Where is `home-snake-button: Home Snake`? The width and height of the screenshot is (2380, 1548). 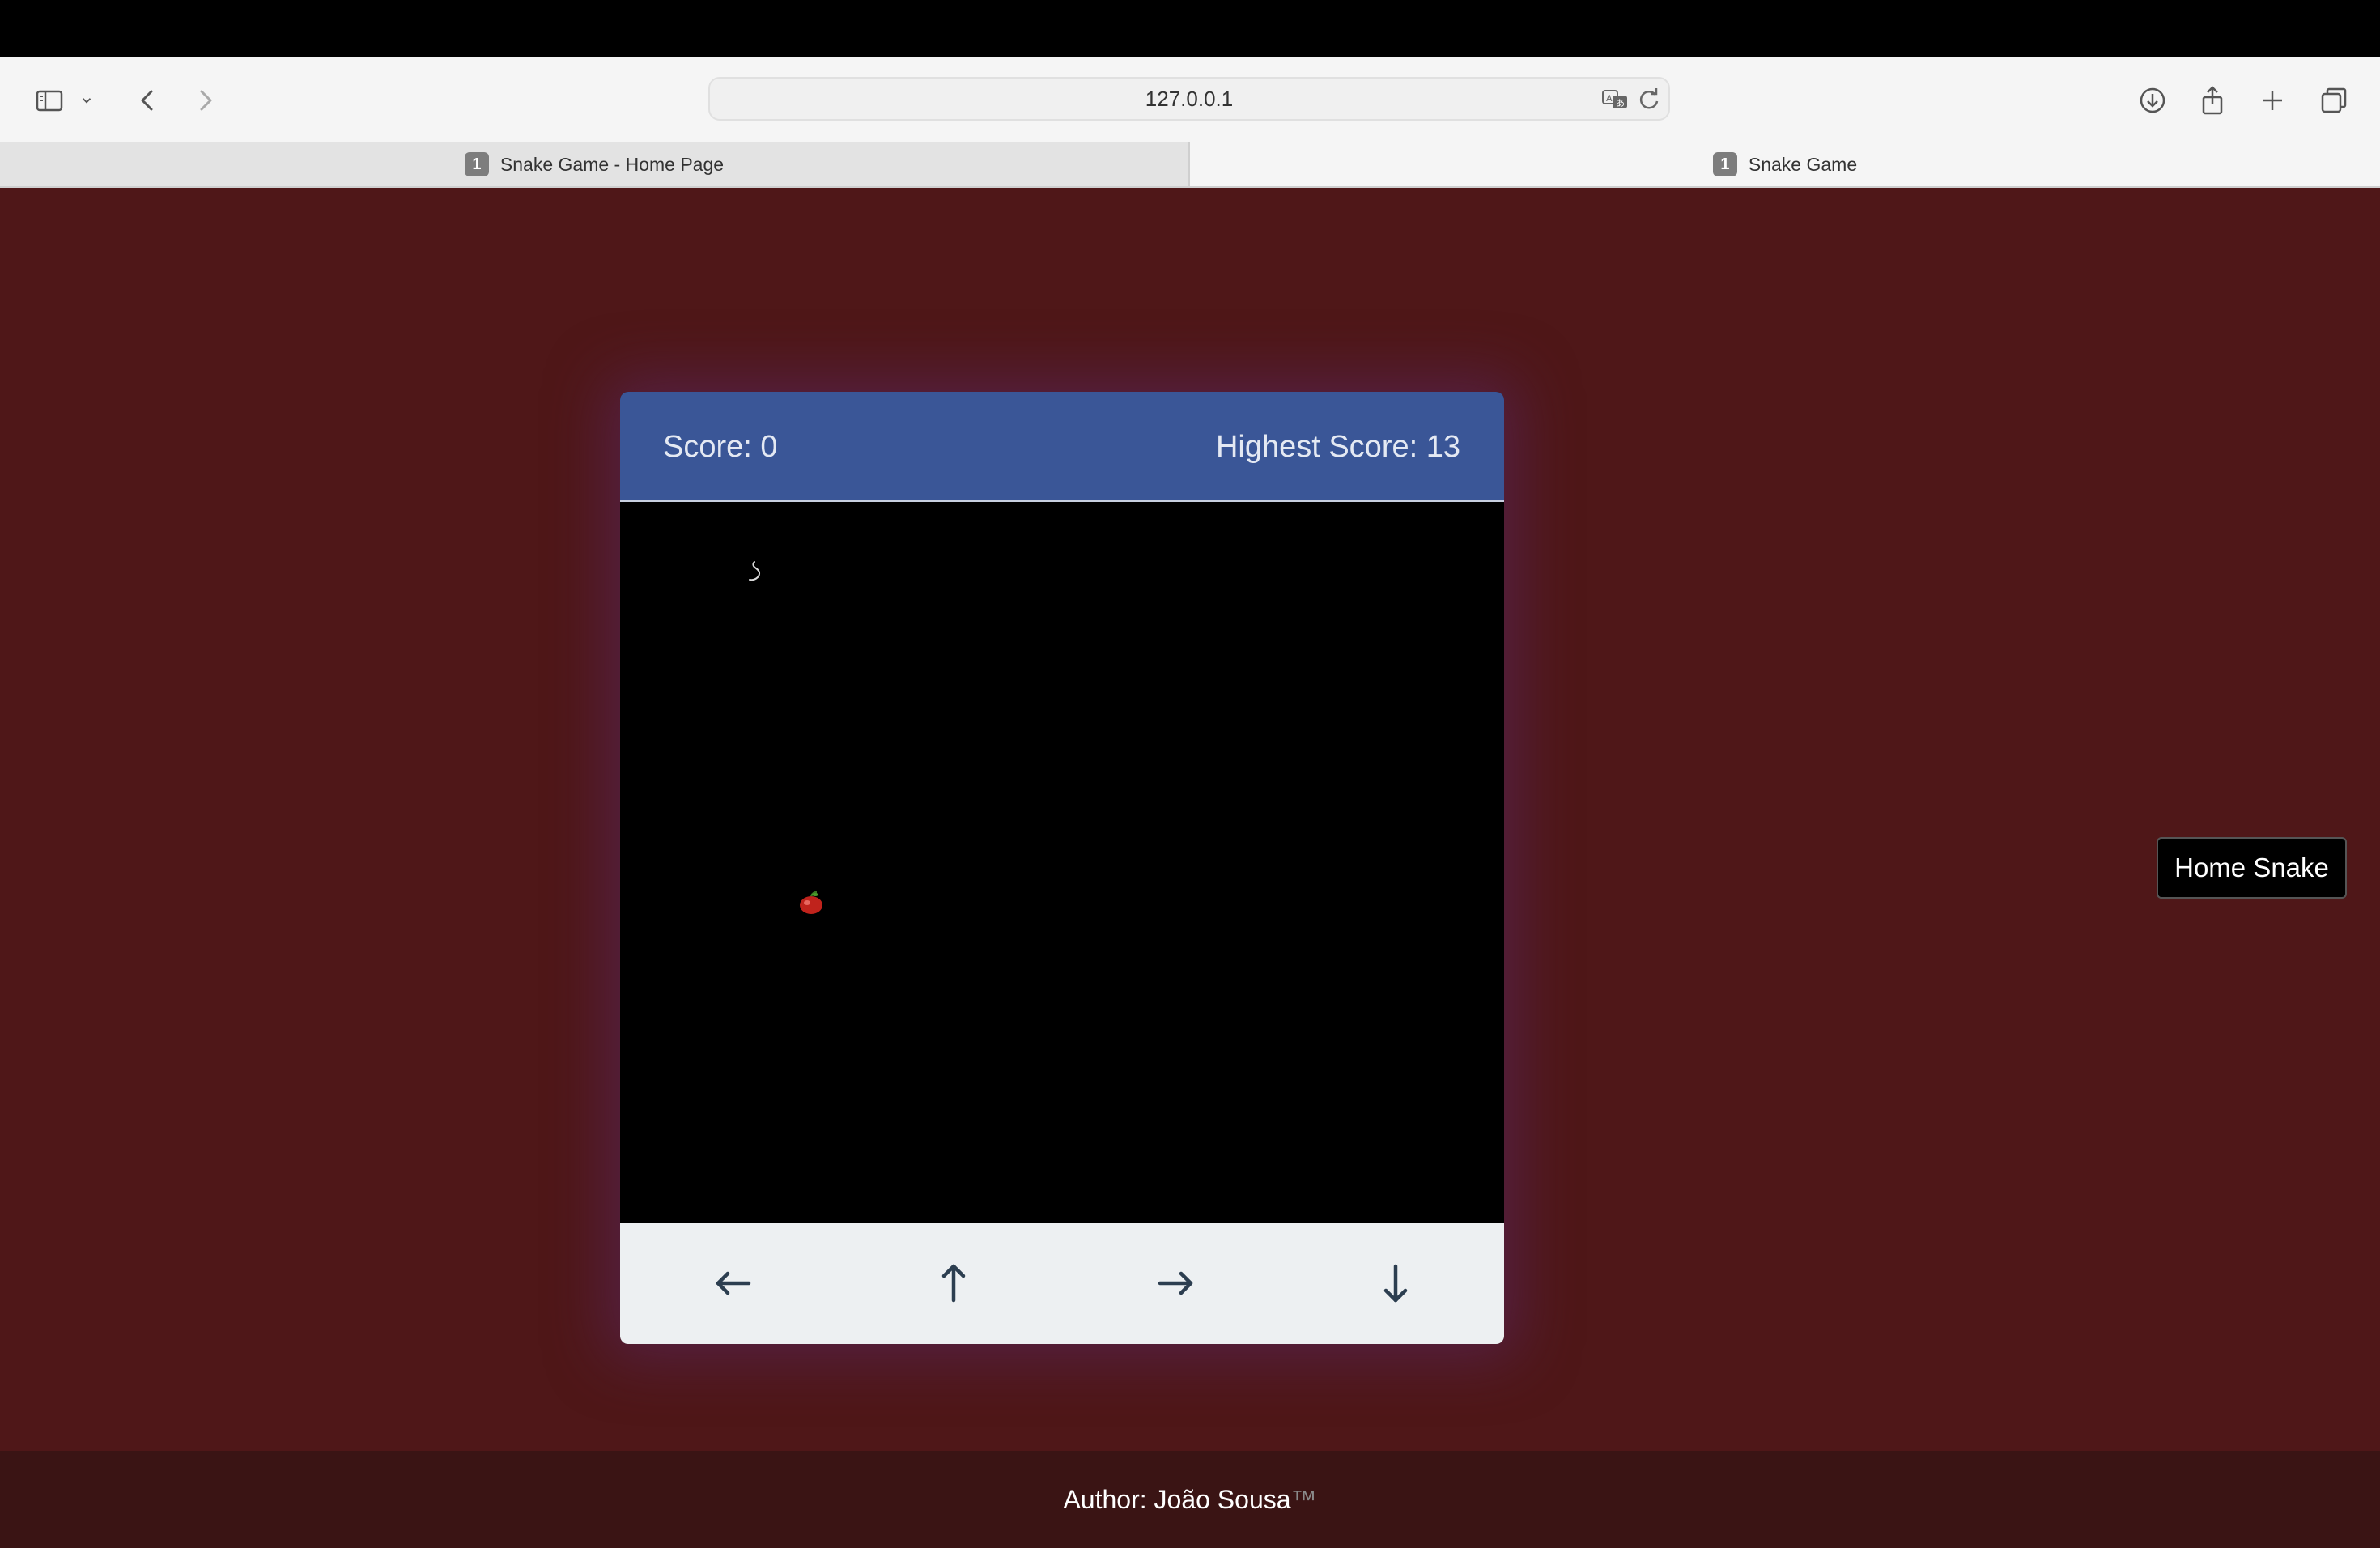
home-snake-button: Home Snake is located at coordinates (2252, 868).